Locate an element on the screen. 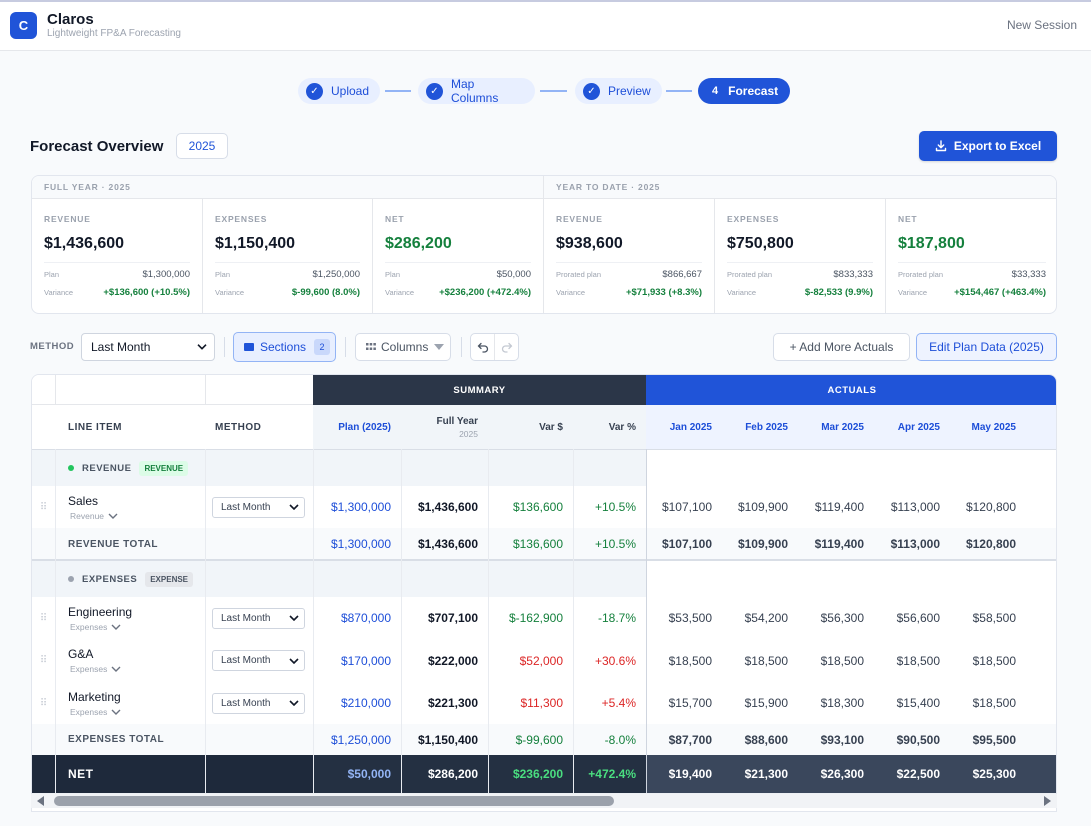  column-header-month: Jan 2025 is located at coordinates (684, 427).